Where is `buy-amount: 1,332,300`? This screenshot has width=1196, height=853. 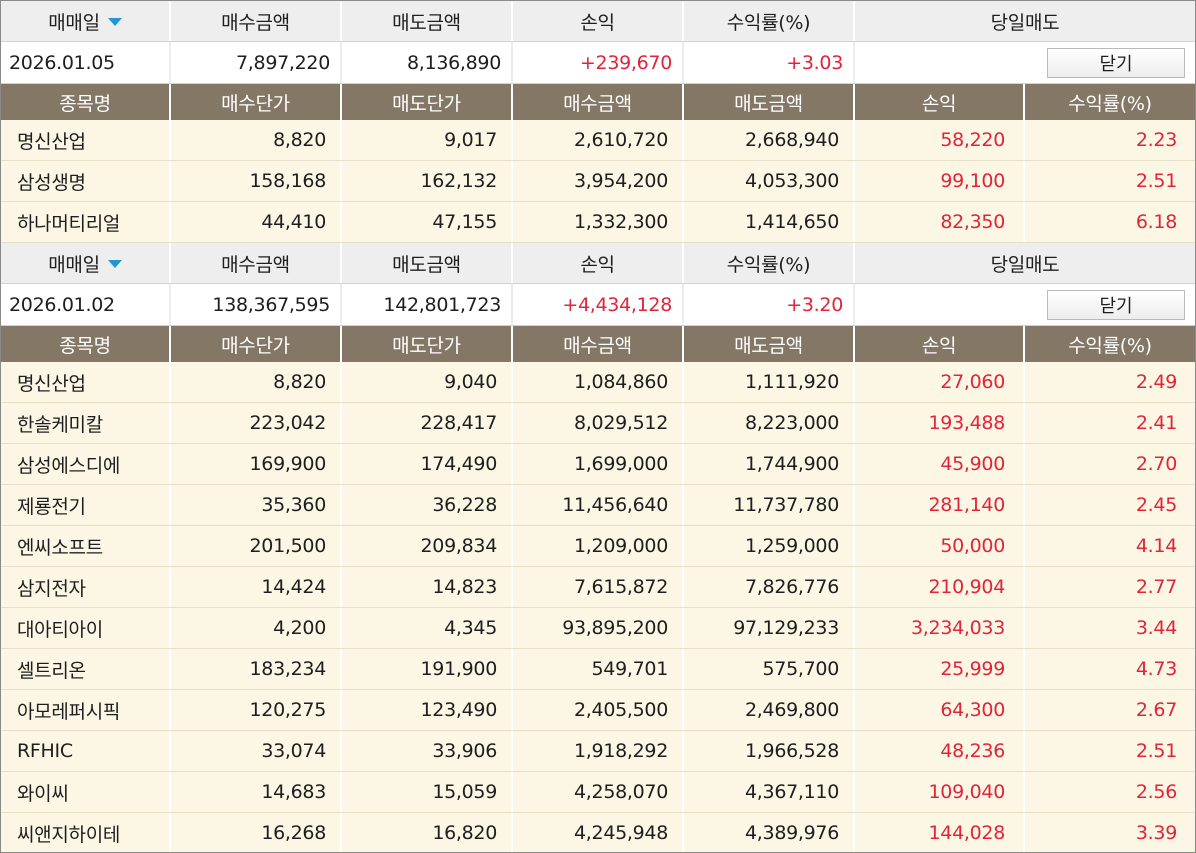
buy-amount: 1,332,300 is located at coordinates (598, 222).